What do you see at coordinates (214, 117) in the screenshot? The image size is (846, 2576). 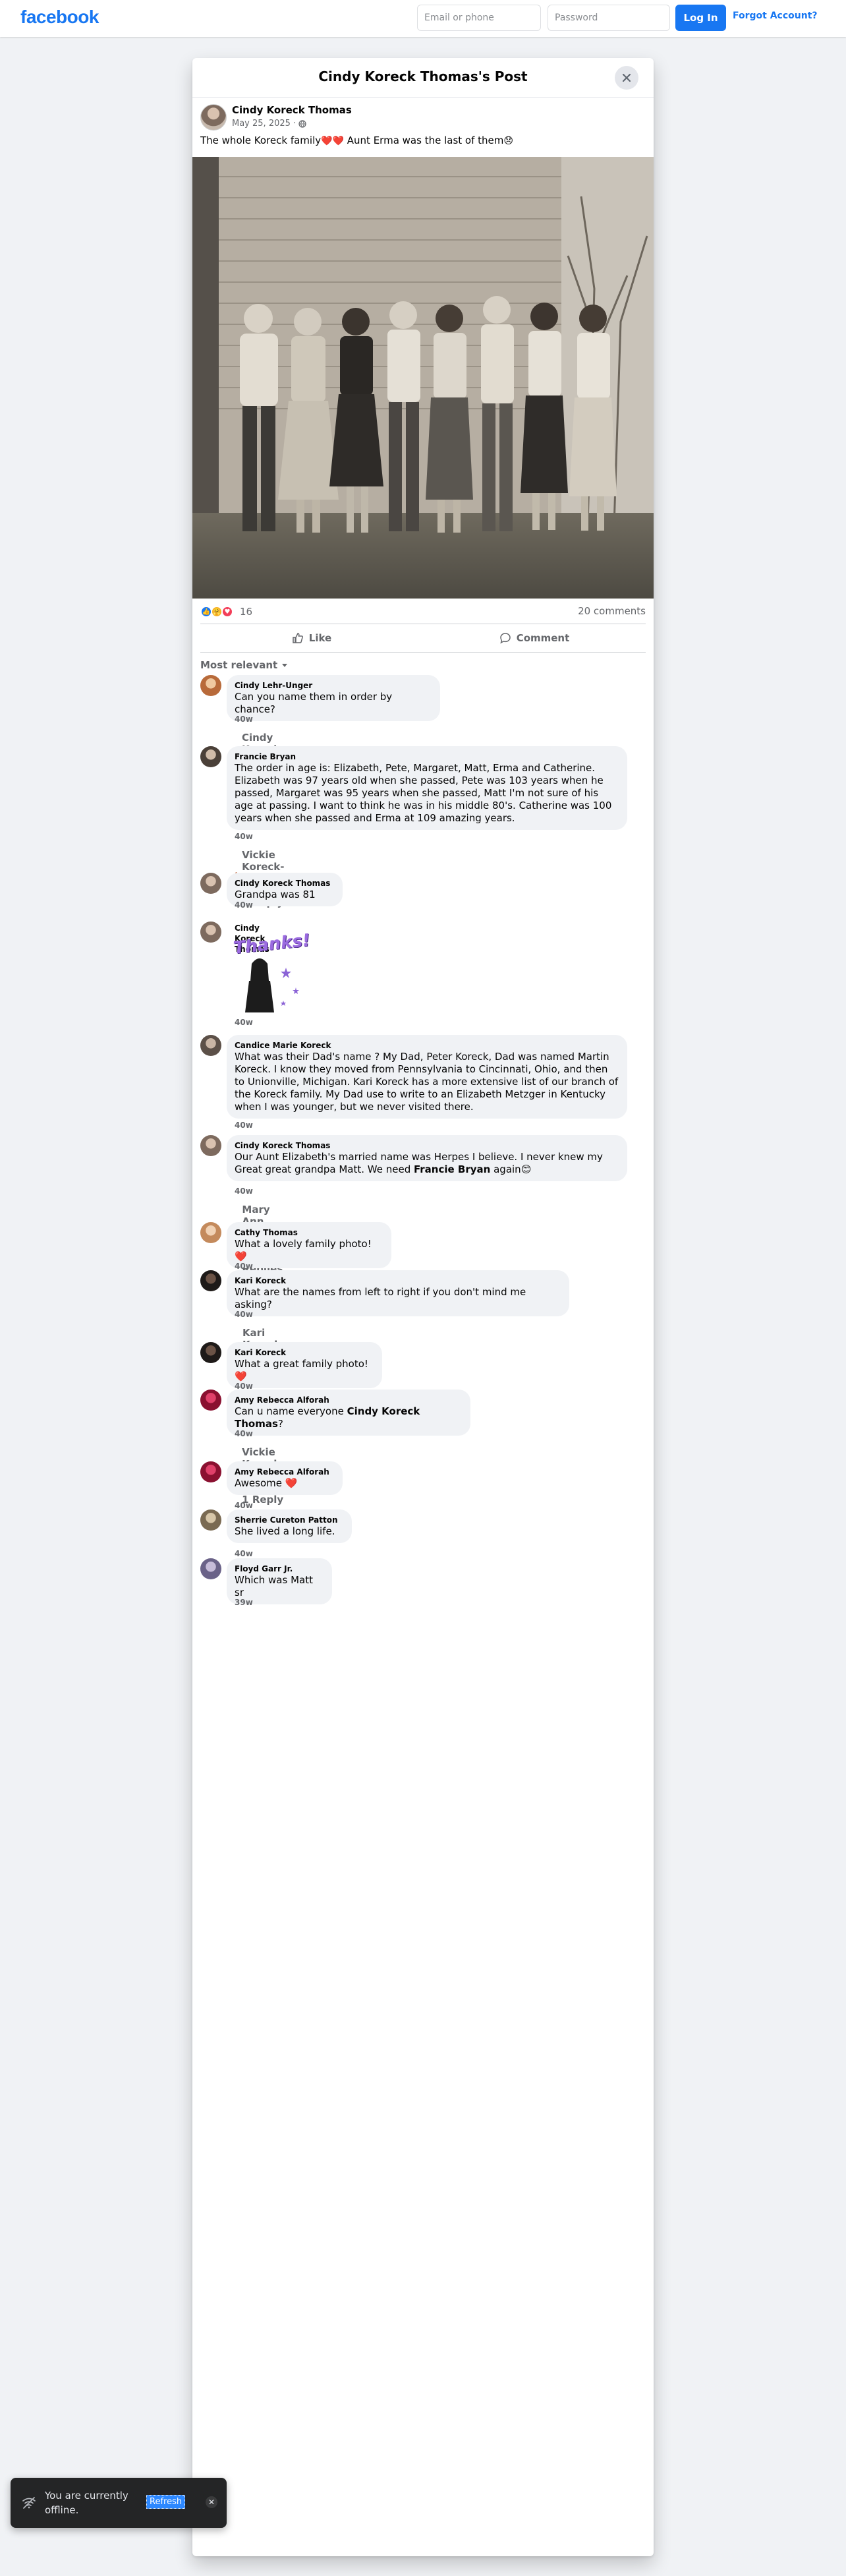 I see `author-avatar` at bounding box center [214, 117].